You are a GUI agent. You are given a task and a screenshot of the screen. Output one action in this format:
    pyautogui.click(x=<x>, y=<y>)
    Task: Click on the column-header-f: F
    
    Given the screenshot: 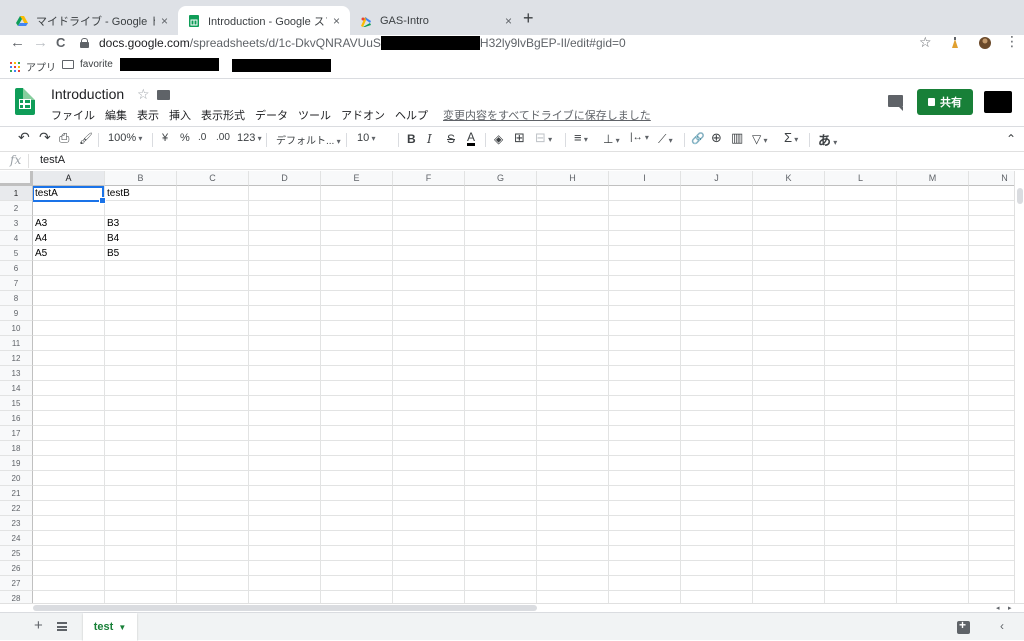 What is the action you would take?
    pyautogui.click(x=429, y=178)
    